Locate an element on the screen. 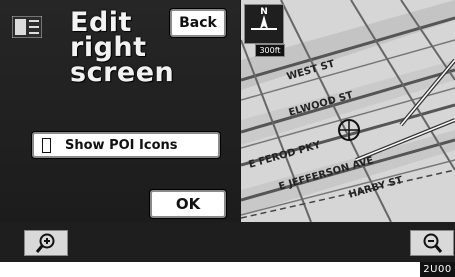 The image size is (455, 277). show-poi-icons-label: Show POI Icons is located at coordinates (121, 145).